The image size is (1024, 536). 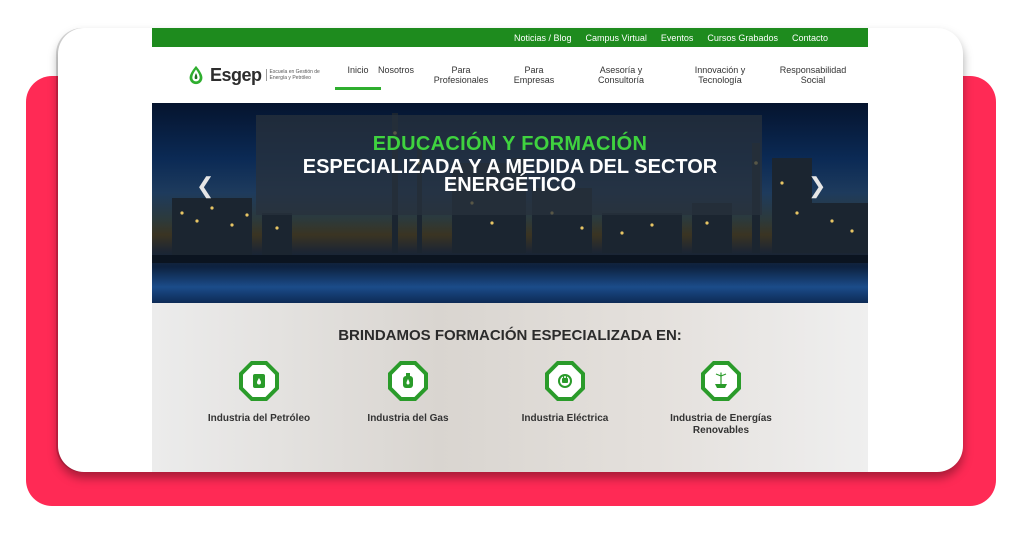 What do you see at coordinates (720, 75) in the screenshot?
I see `menu-item-innovacion: Innovación y Tecnología` at bounding box center [720, 75].